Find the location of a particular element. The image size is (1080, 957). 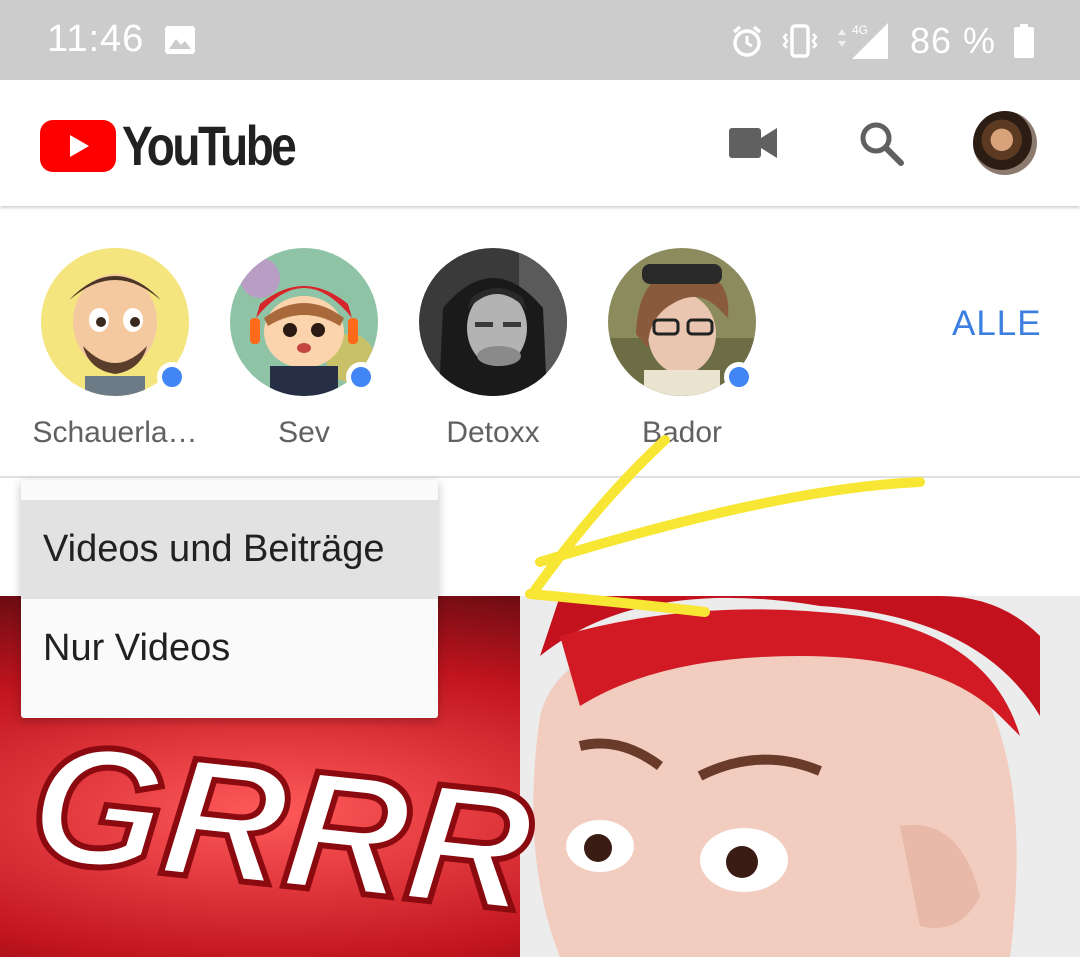

feed-filter-dropdown: Videos und Beiträge Nur Videos is located at coordinates (229, 599).